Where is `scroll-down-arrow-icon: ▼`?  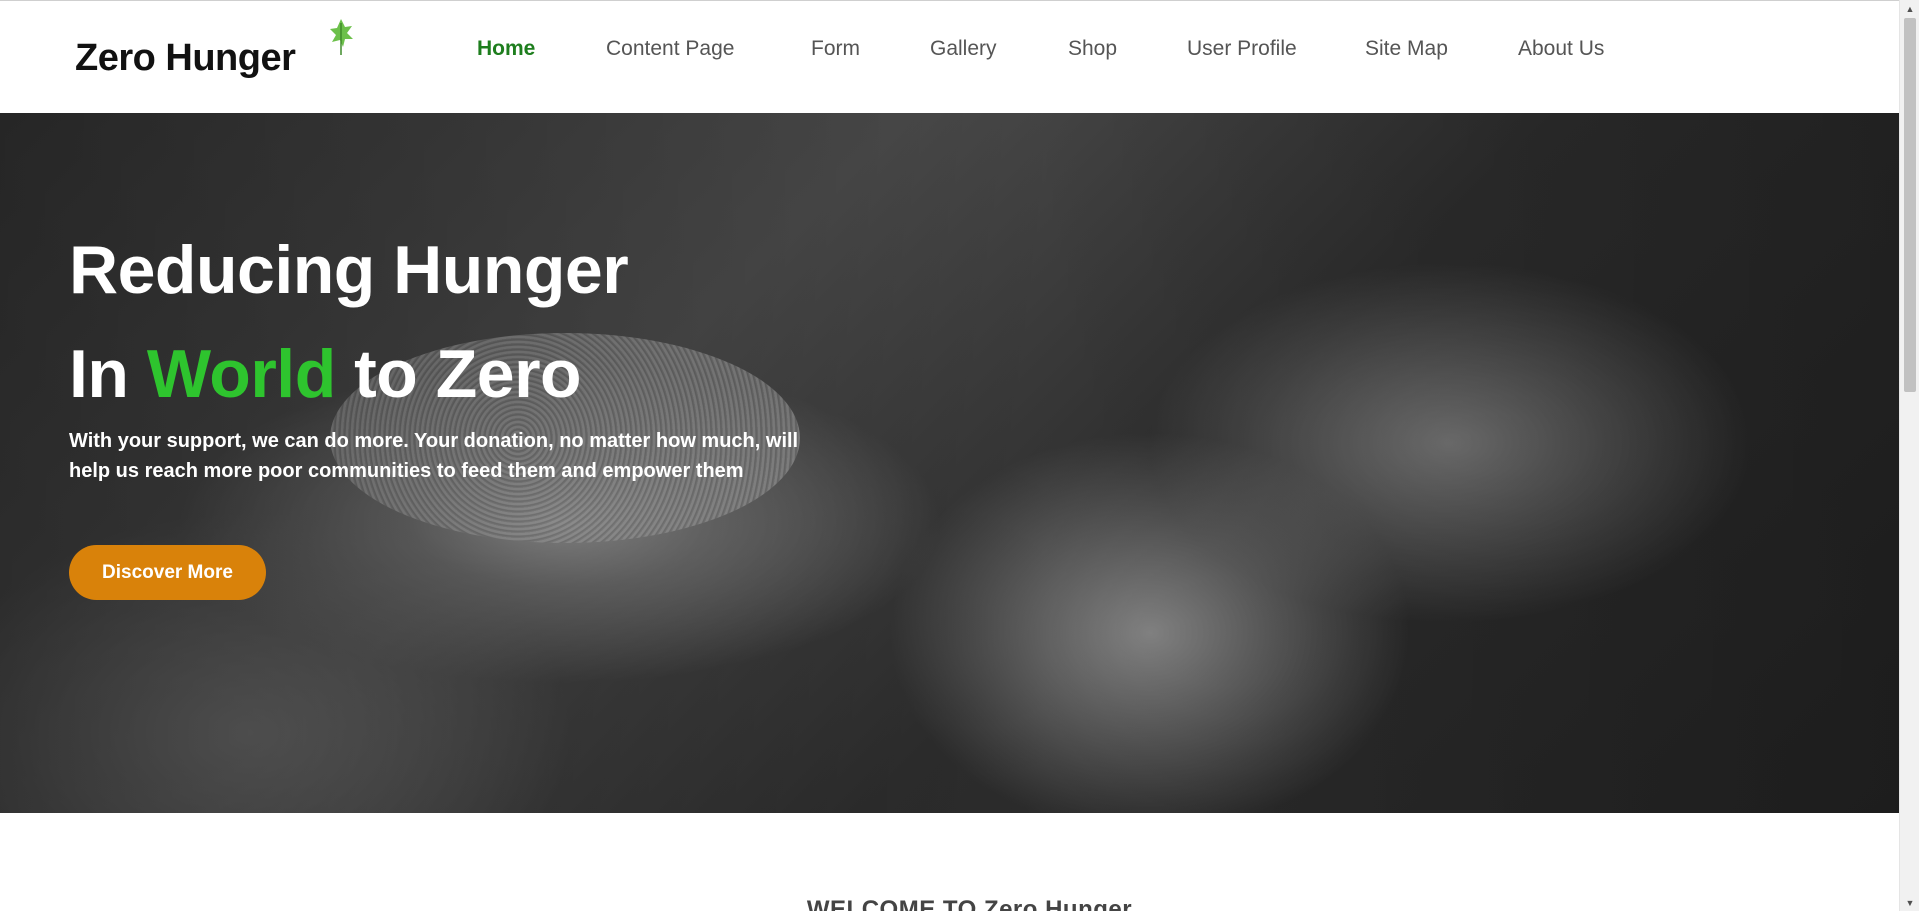
scroll-down-arrow-icon: ▼ is located at coordinates (1909, 902).